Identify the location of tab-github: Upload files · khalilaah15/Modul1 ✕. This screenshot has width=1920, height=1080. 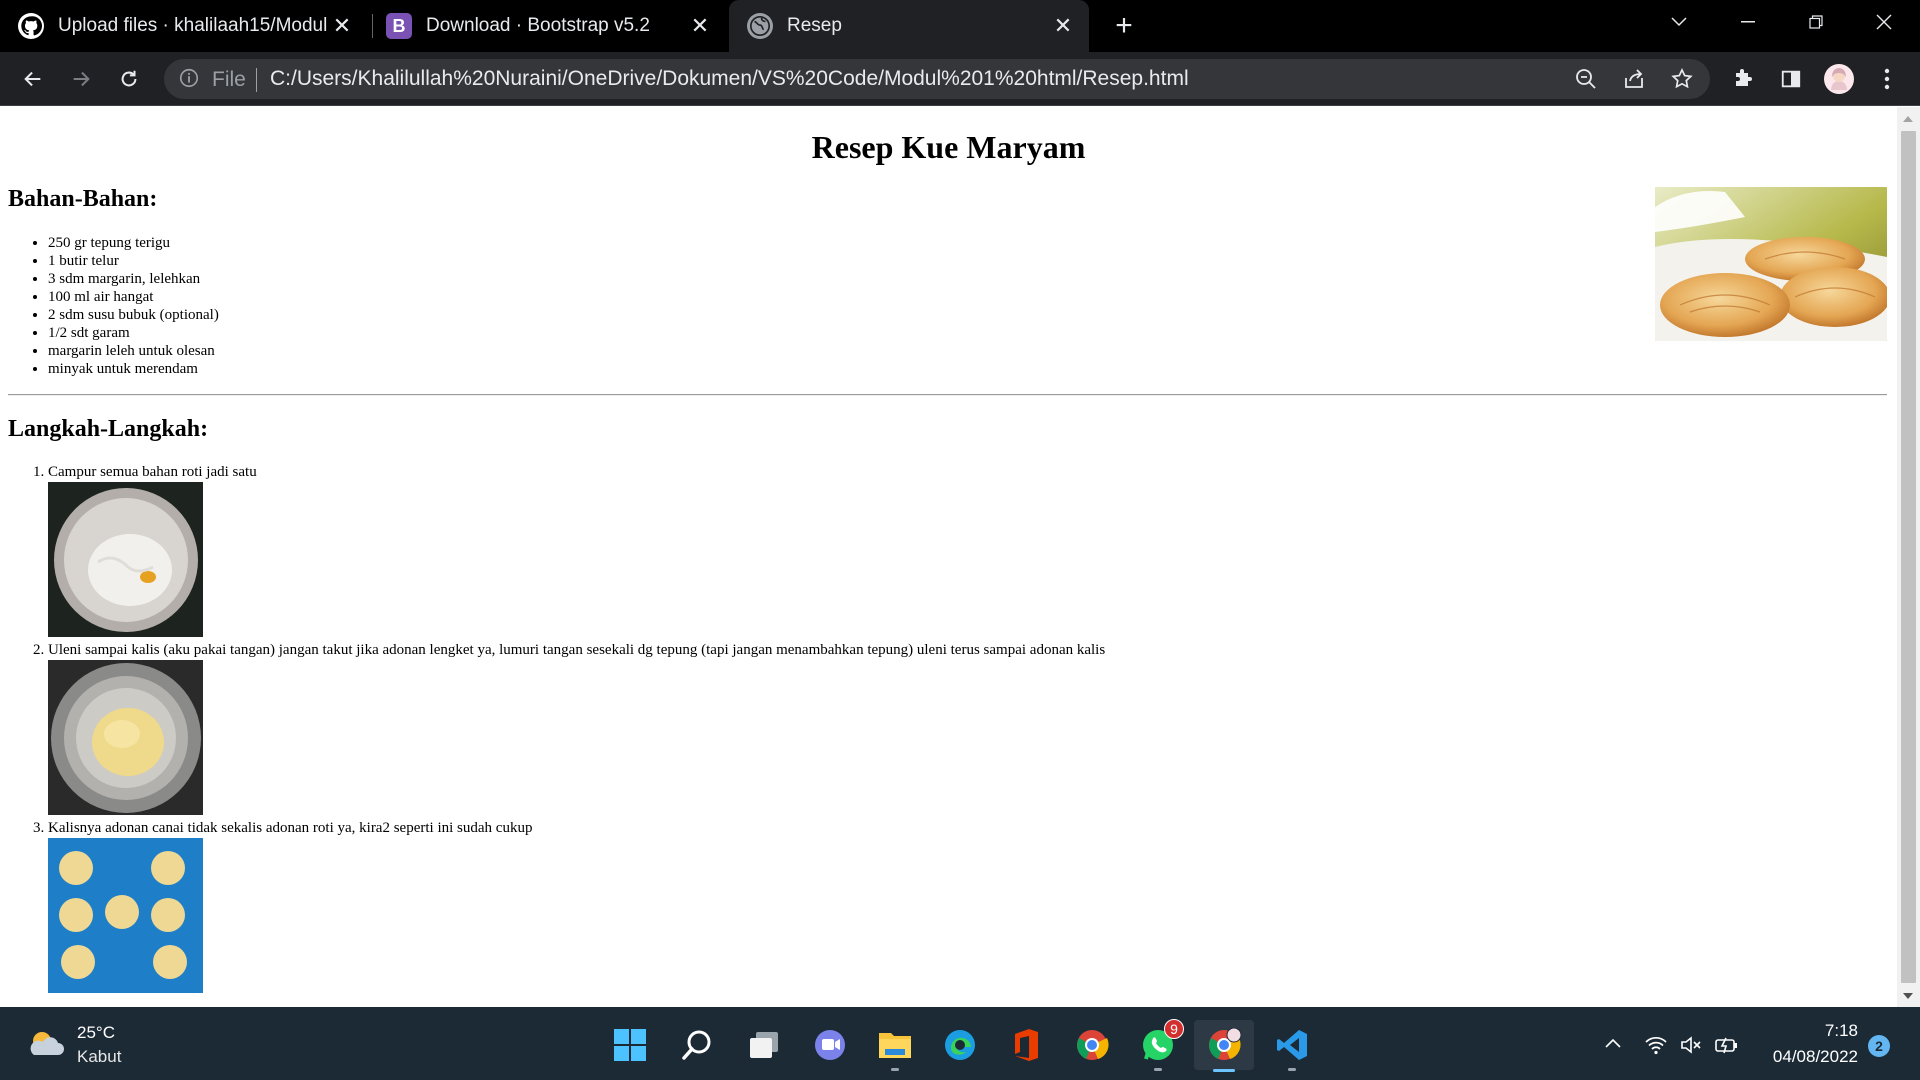
(193, 26).